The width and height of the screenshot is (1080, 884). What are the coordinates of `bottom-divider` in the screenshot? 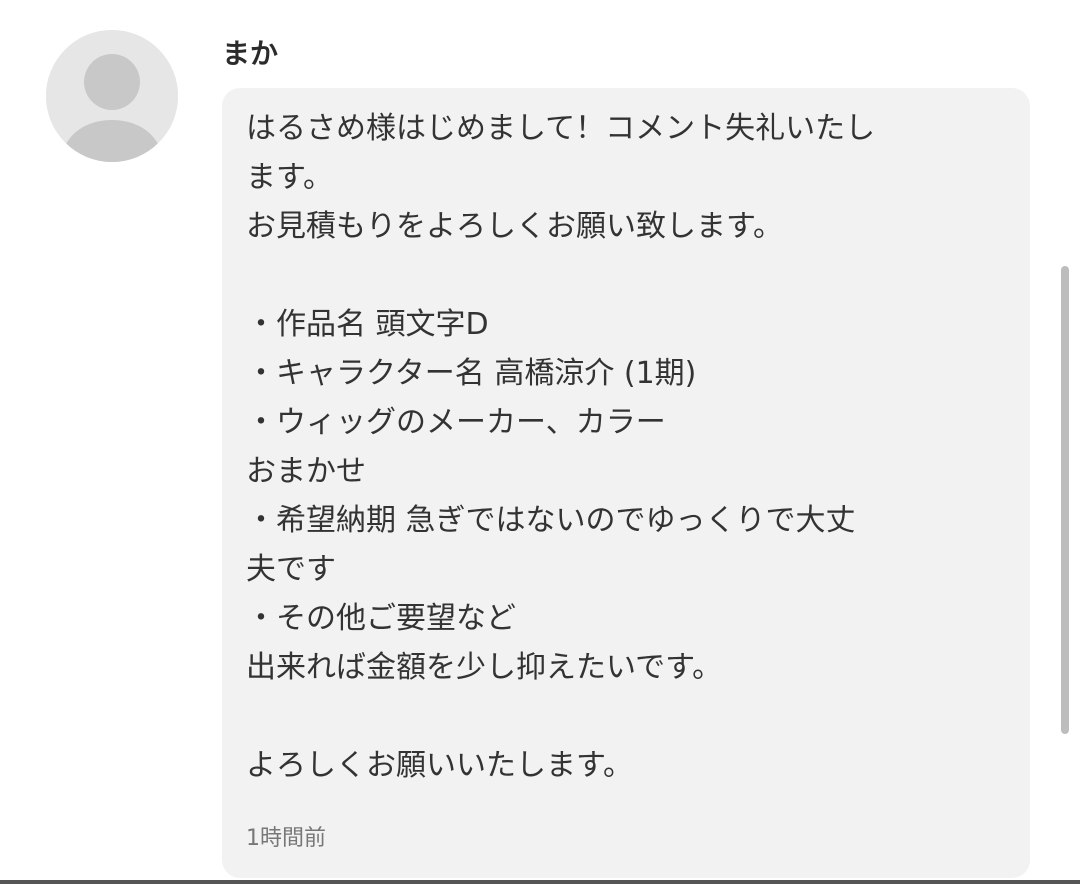 It's located at (540, 882).